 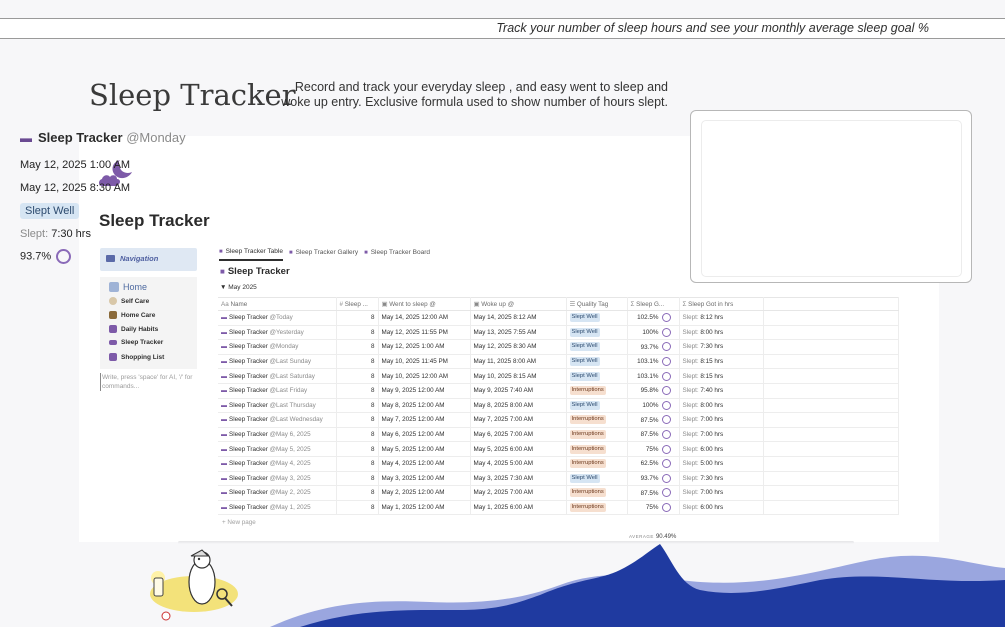 What do you see at coordinates (424, 347) in the screenshot?
I see `cell-went-to-sleep: May 12, 2025 1:00 AM` at bounding box center [424, 347].